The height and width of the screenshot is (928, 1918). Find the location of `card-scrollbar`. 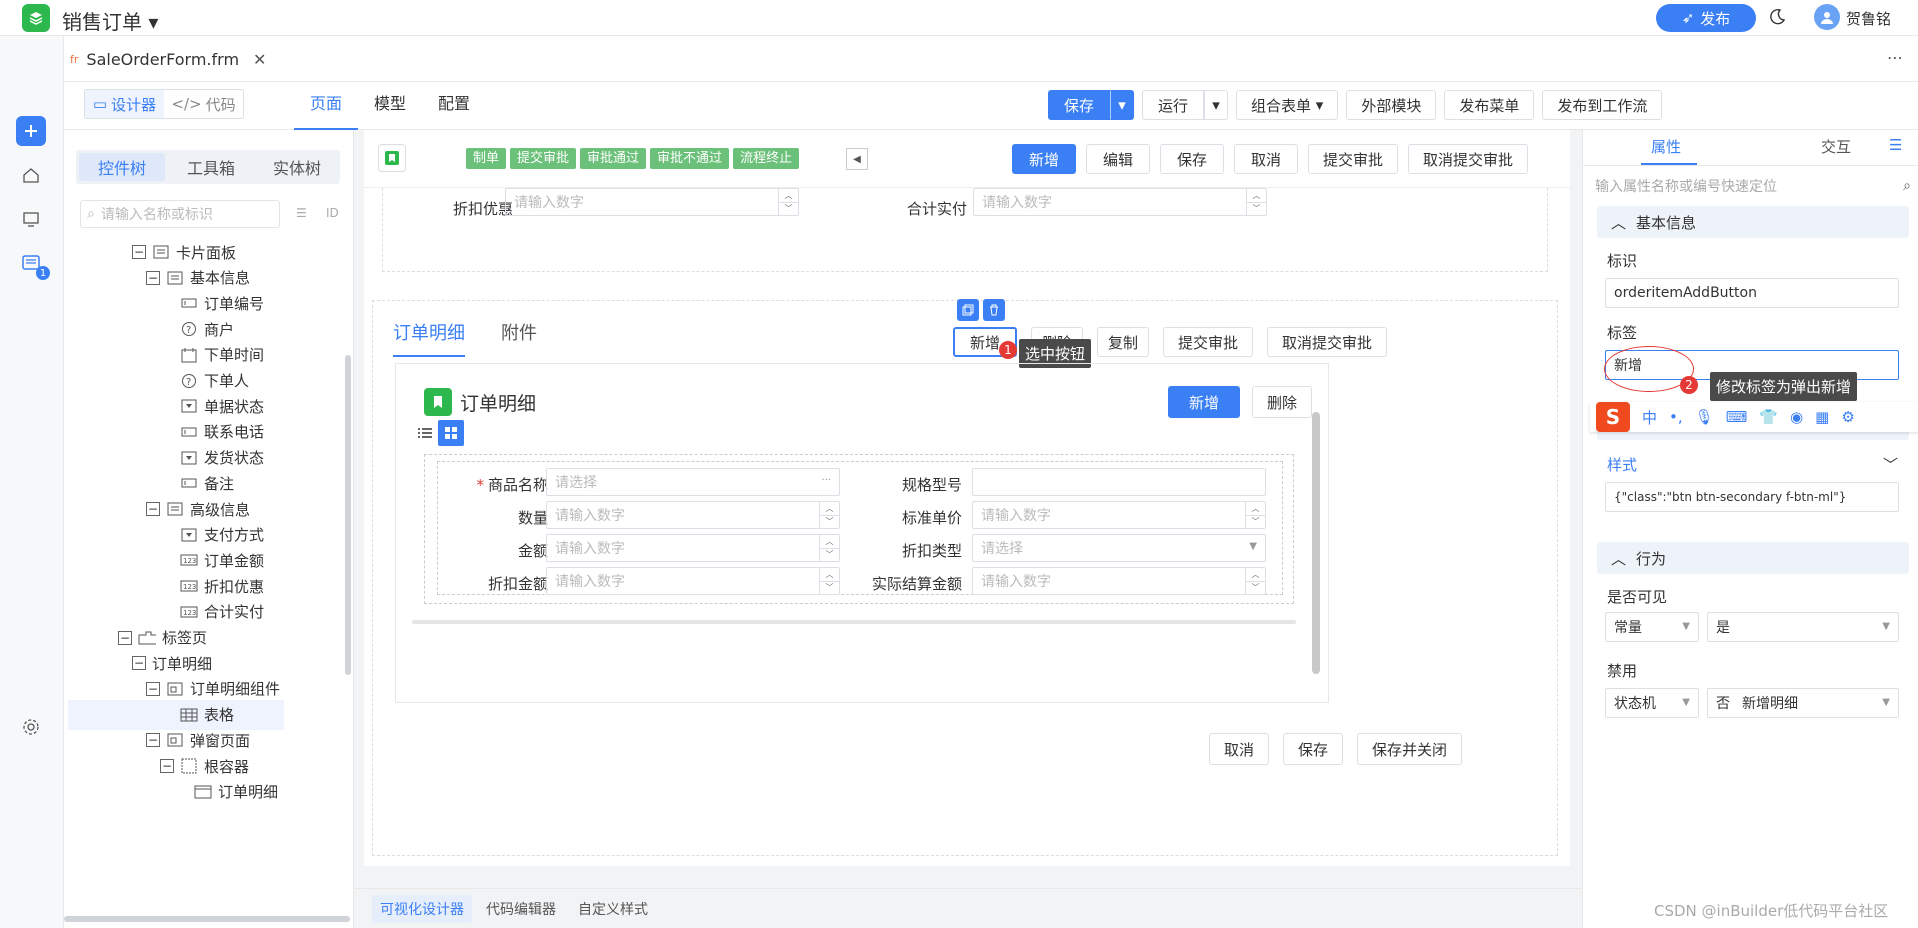

card-scrollbar is located at coordinates (1316, 543).